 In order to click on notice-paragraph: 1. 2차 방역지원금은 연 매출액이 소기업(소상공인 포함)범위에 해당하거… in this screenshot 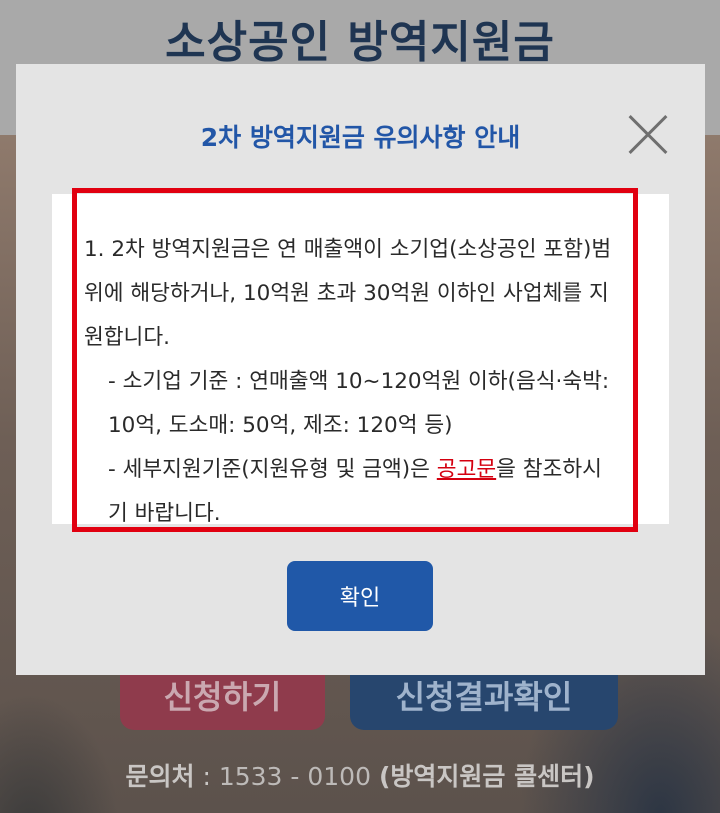, I will do `click(348, 293)`.